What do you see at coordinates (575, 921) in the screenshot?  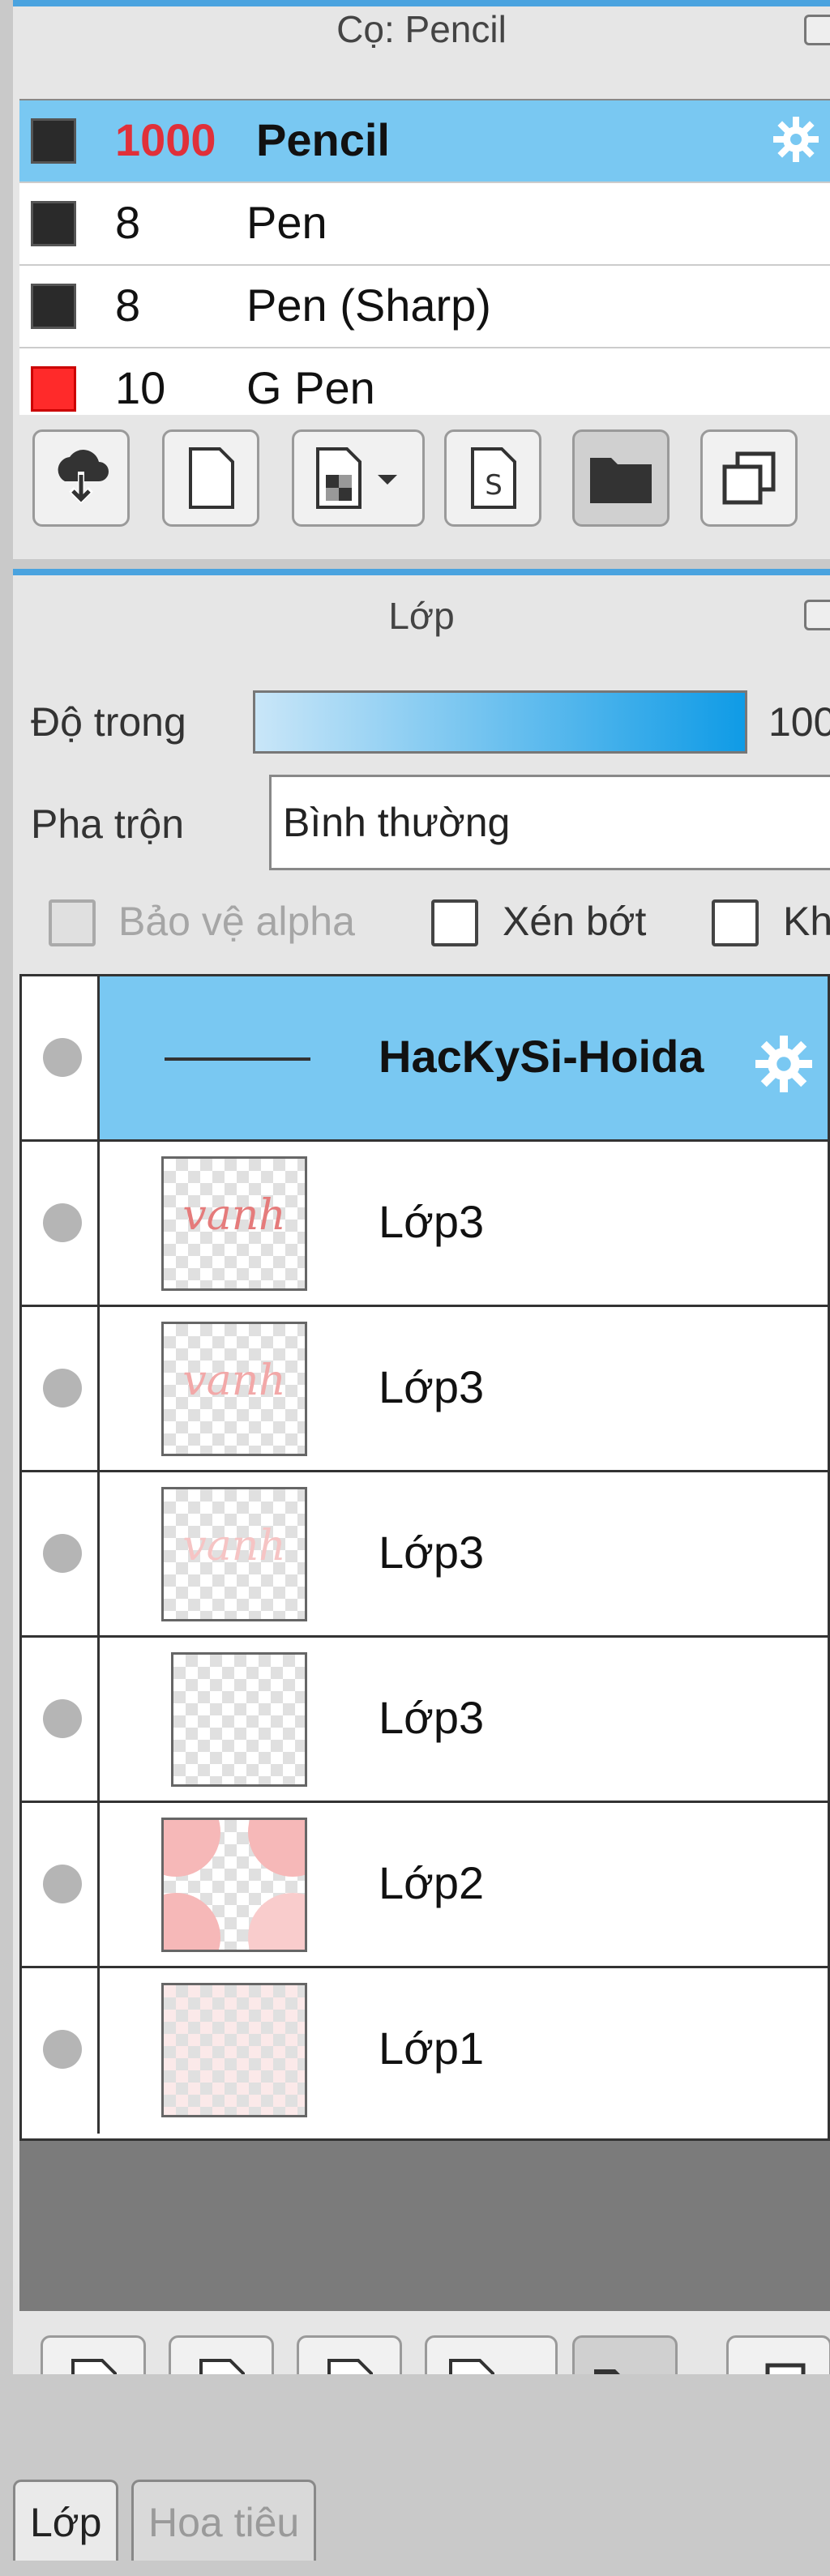 I see `clip-label: Xén bớt` at bounding box center [575, 921].